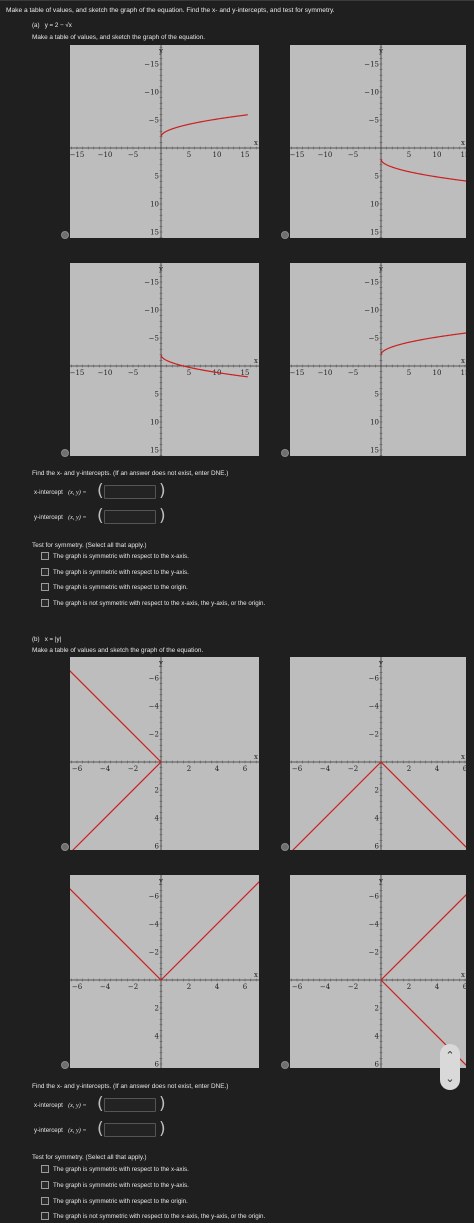 The width and height of the screenshot is (474, 1223). Describe the element at coordinates (36, 25) in the screenshot. I see `part-a-label: (a)` at that location.